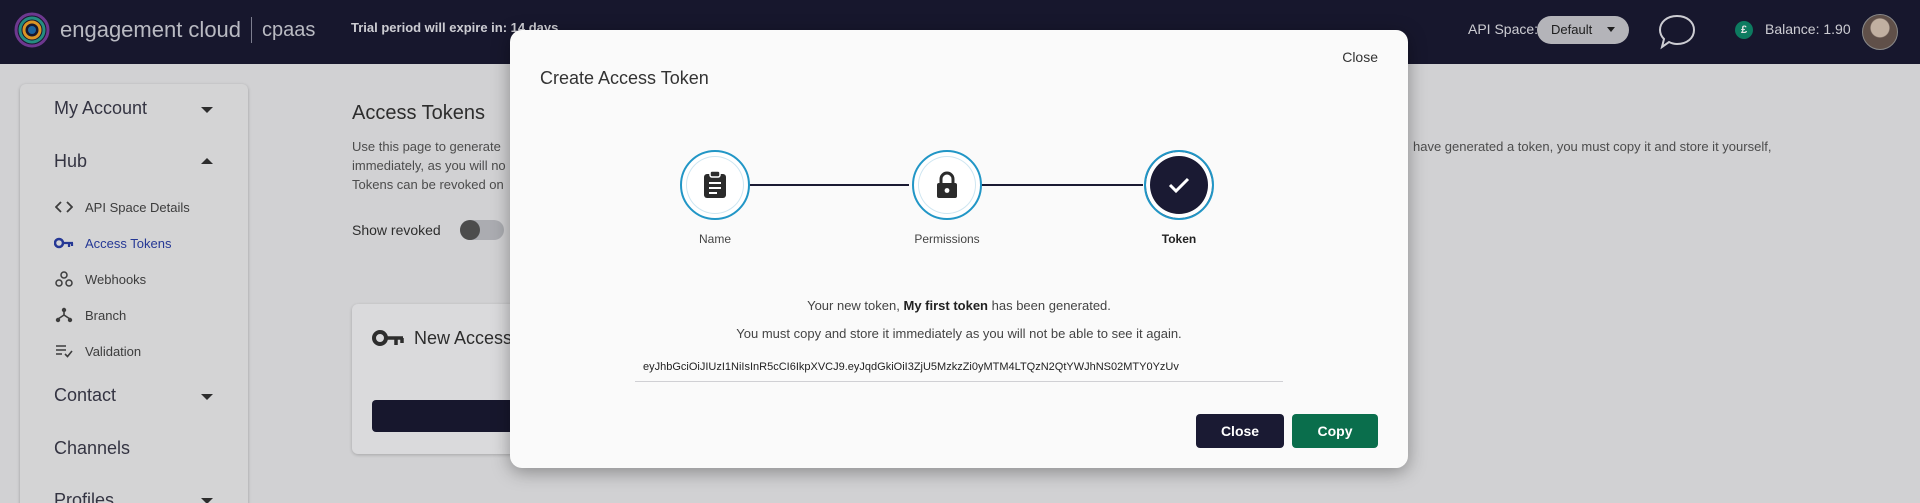 This screenshot has width=1920, height=503. What do you see at coordinates (624, 78) in the screenshot?
I see `dialog-title: Create Access Token` at bounding box center [624, 78].